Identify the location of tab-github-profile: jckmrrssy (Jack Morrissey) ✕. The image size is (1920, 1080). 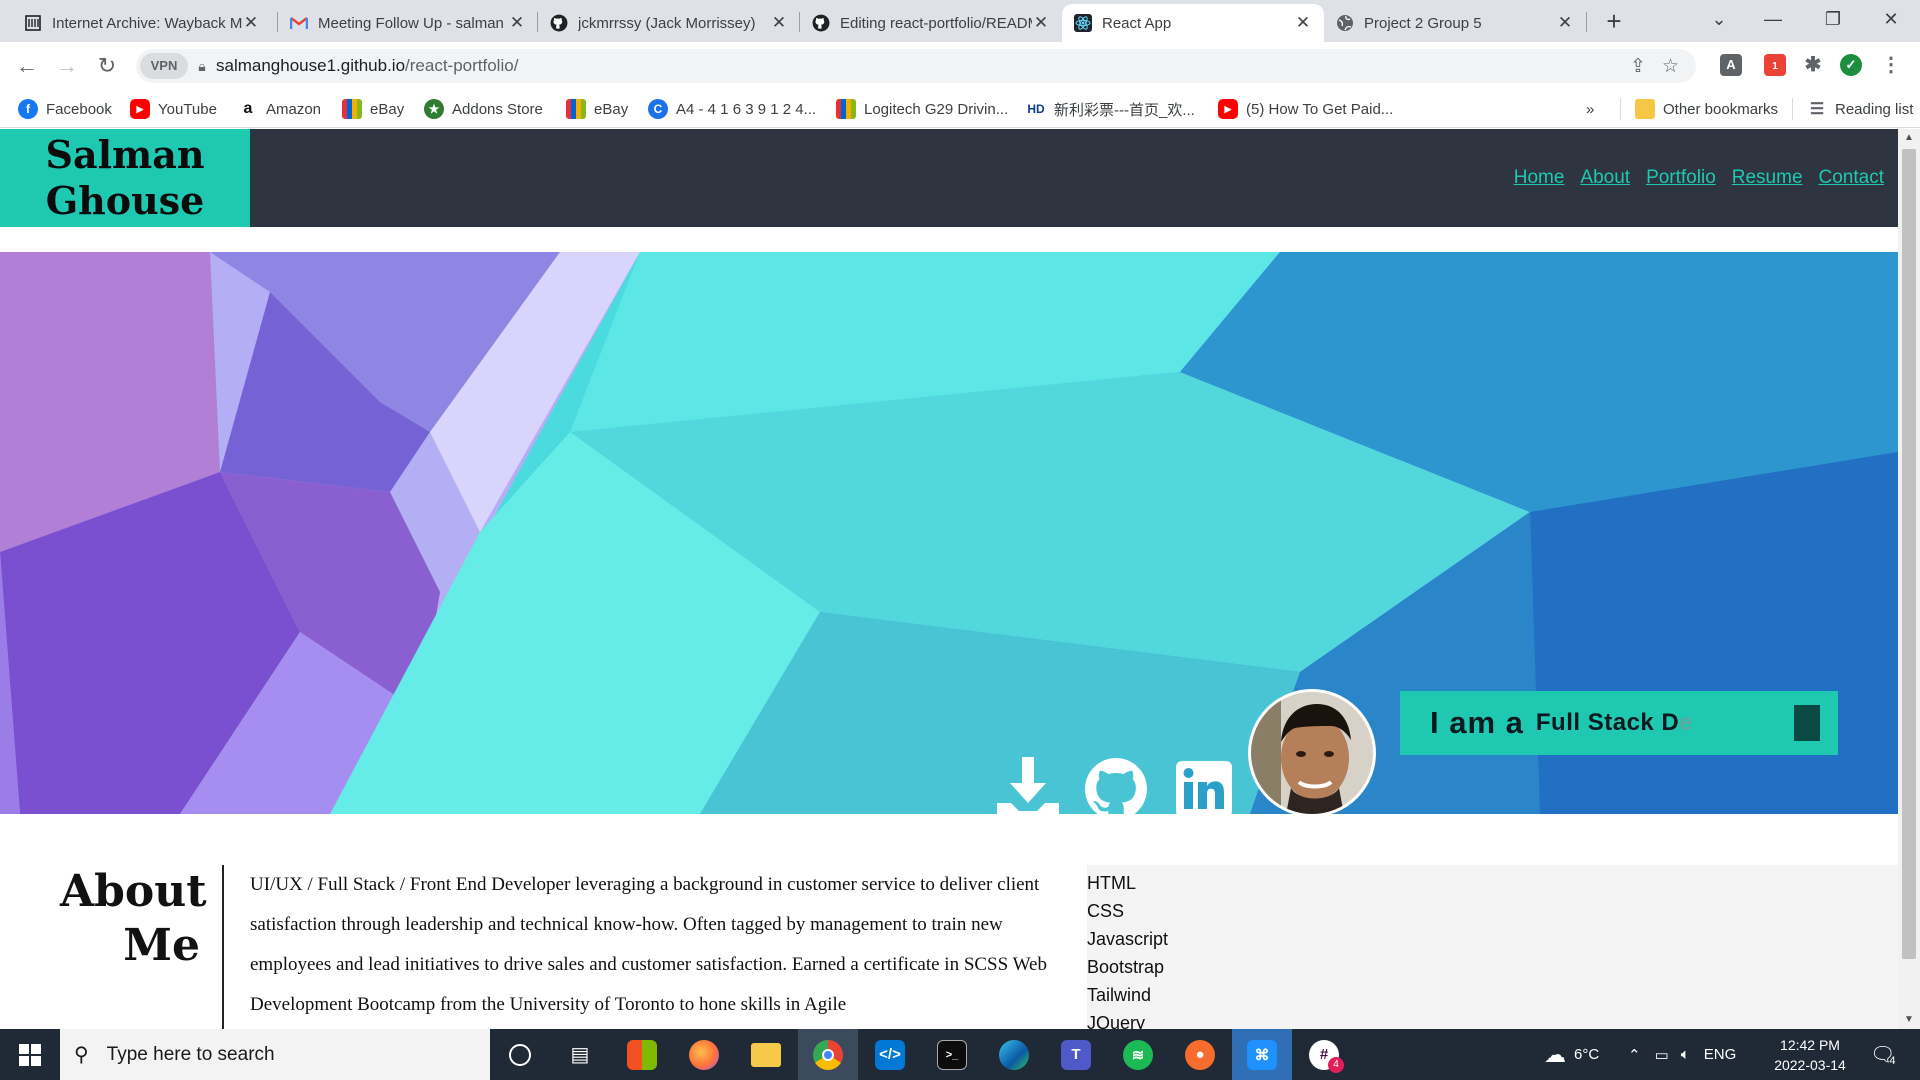
(669, 23).